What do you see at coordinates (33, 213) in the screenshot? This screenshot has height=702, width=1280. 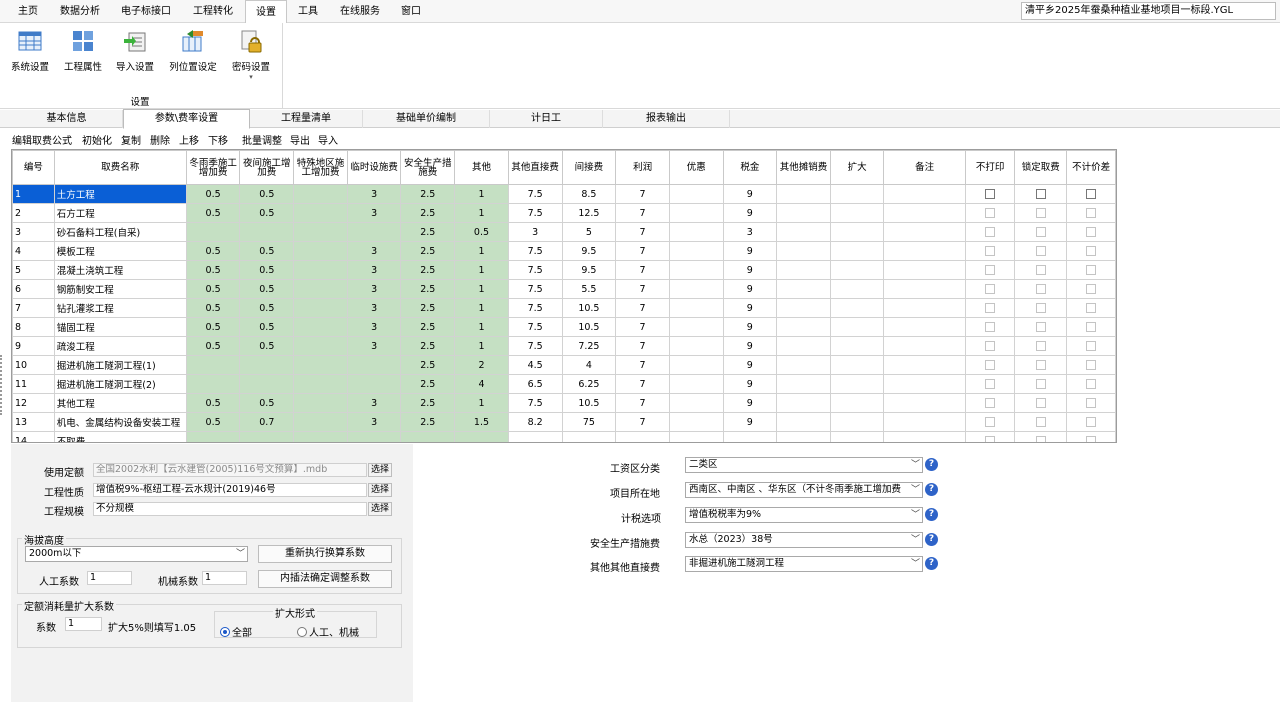 I see `row-number-cell: 2` at bounding box center [33, 213].